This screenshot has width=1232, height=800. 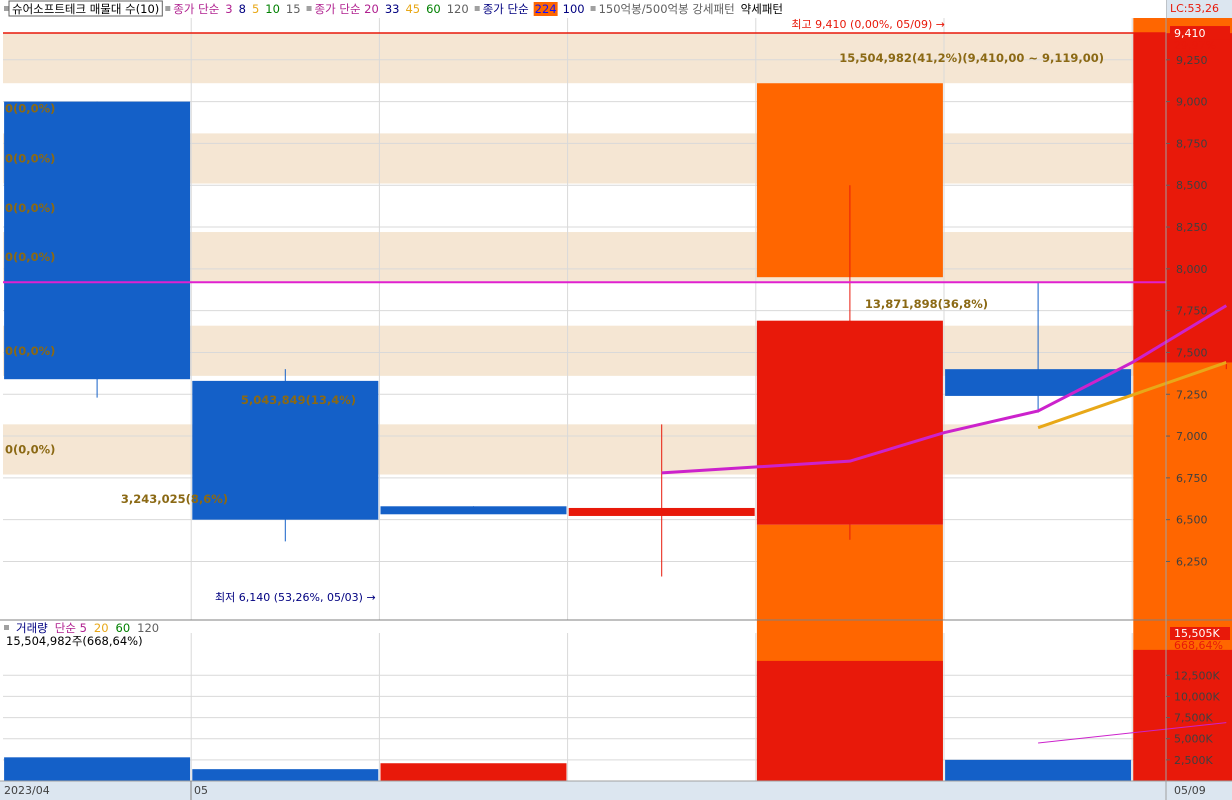 What do you see at coordinates (1192, 352) in the screenshot?
I see `y-tick-label: 7,500` at bounding box center [1192, 352].